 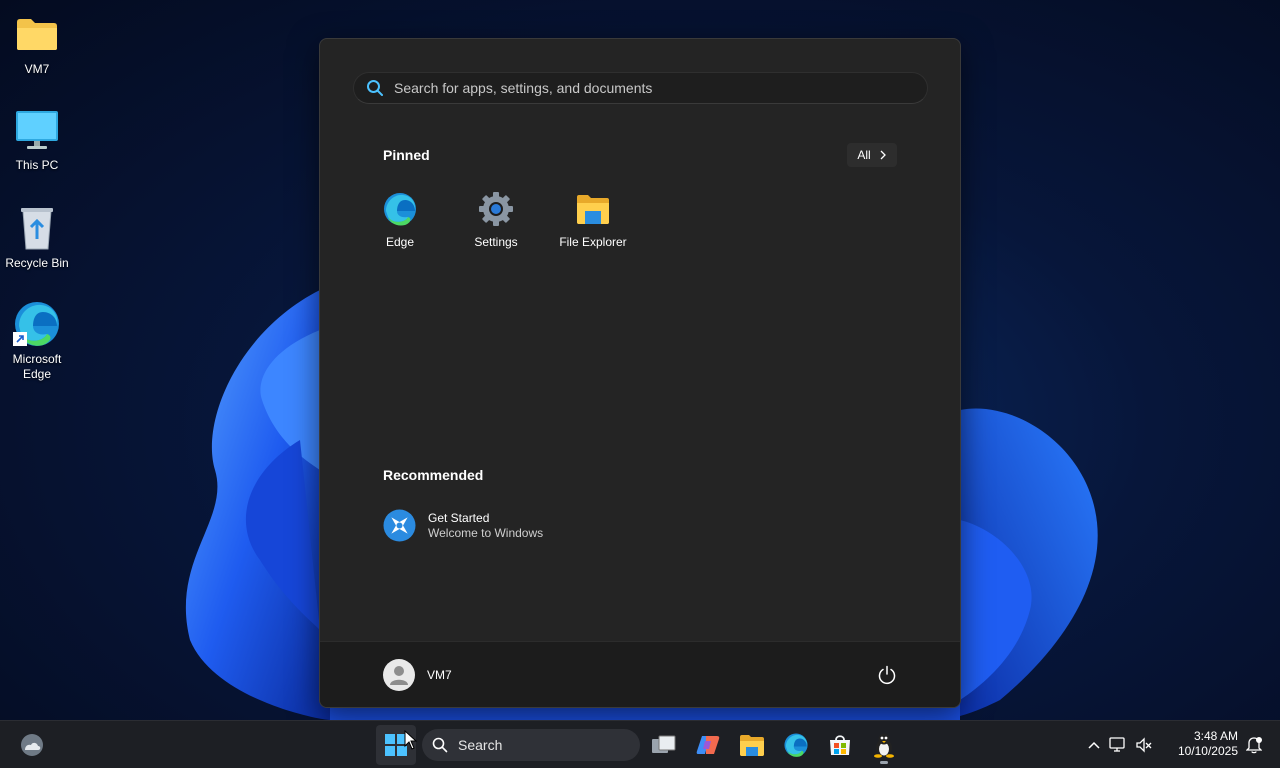 I want to click on pinned-app-label: File Explorer, so click(x=593, y=242).